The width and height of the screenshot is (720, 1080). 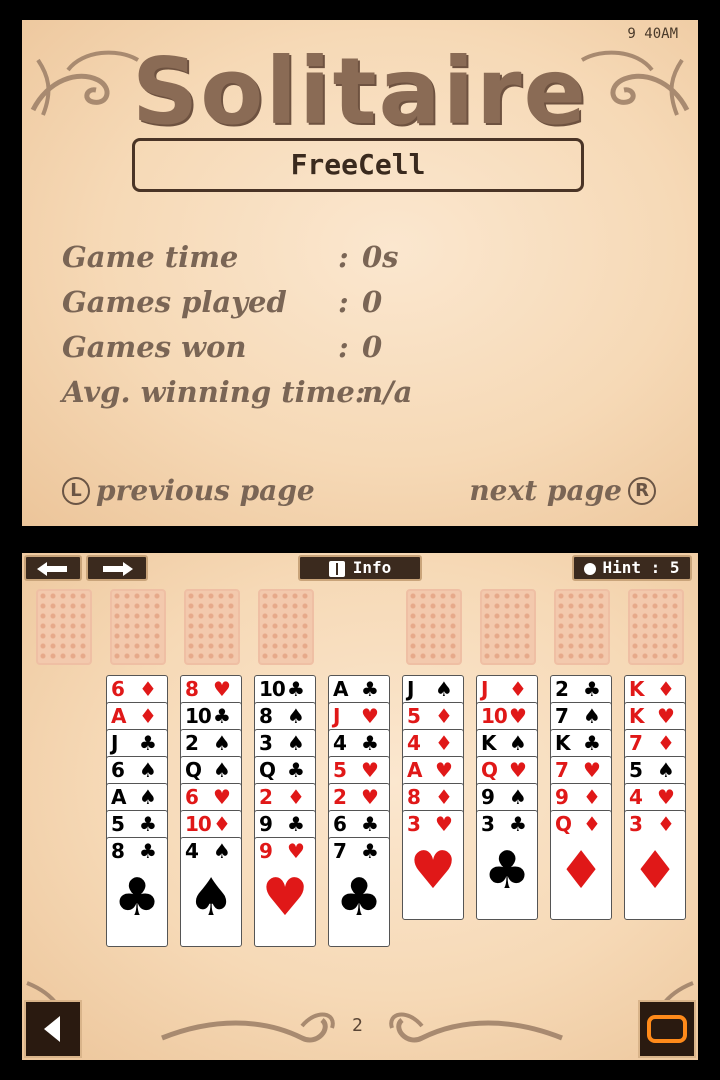 What do you see at coordinates (667, 1029) in the screenshot?
I see `menu-button` at bounding box center [667, 1029].